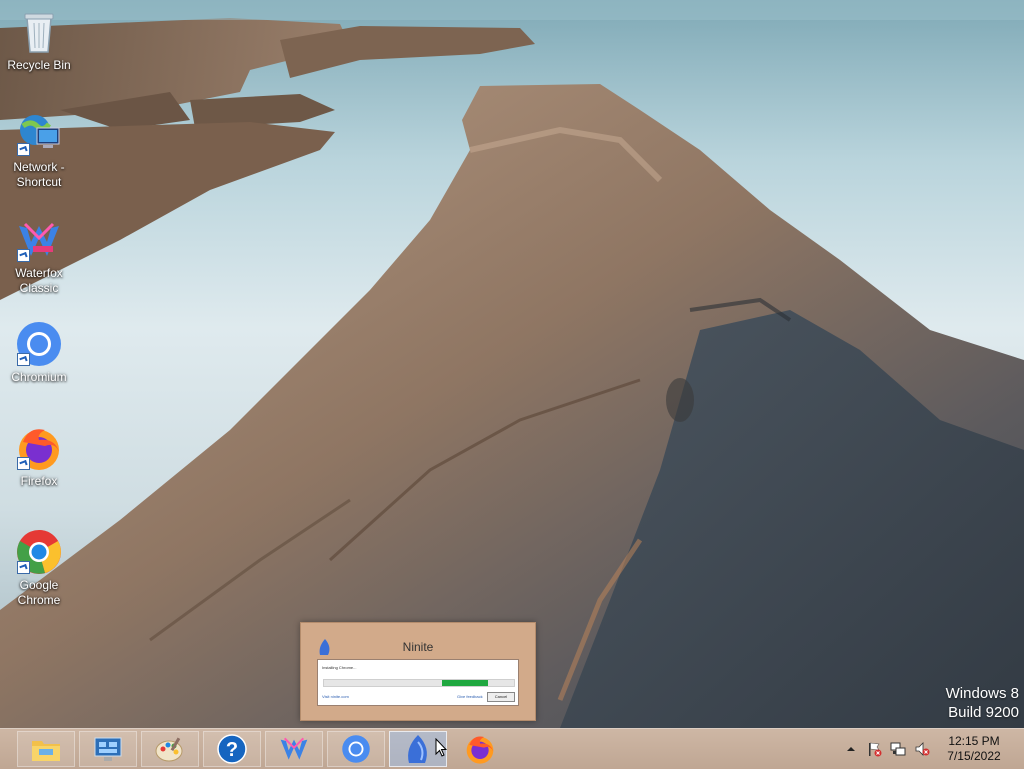 This screenshot has height=769, width=1024. I want to click on action-center-flag-icon, so click(874, 749).